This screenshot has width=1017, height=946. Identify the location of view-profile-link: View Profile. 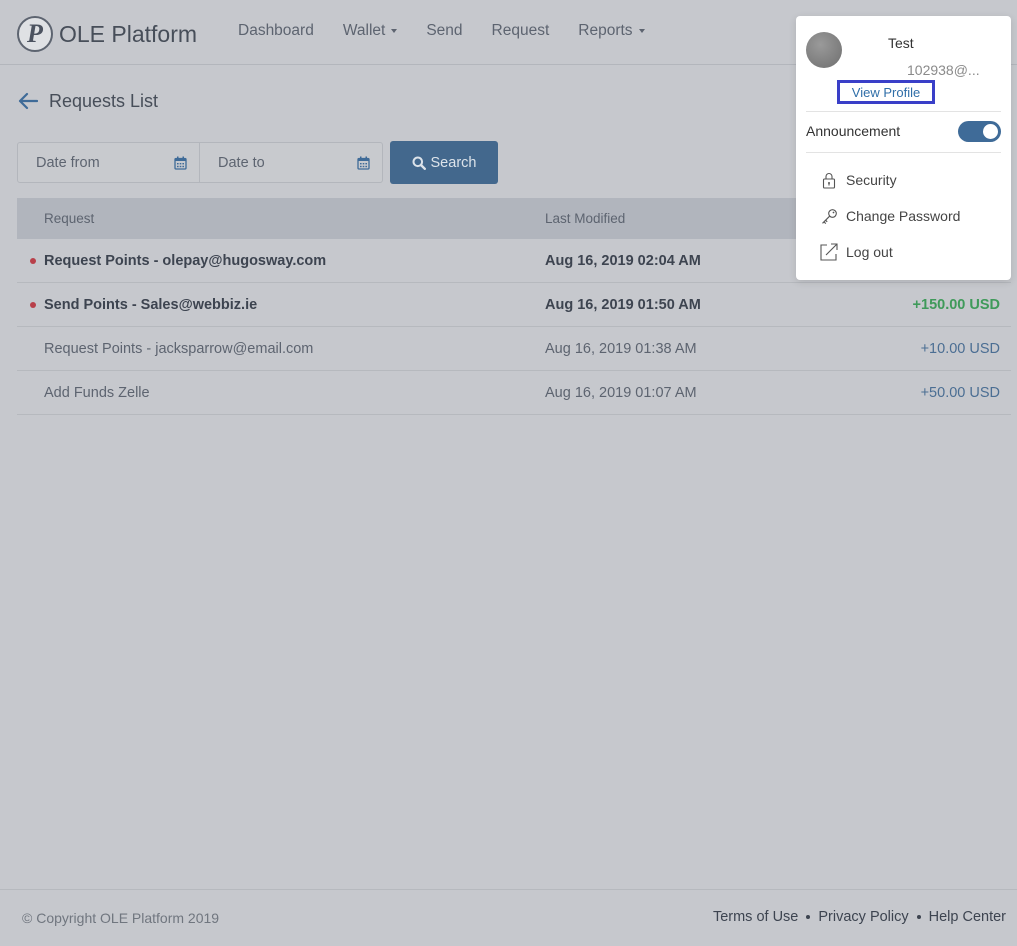
(886, 92).